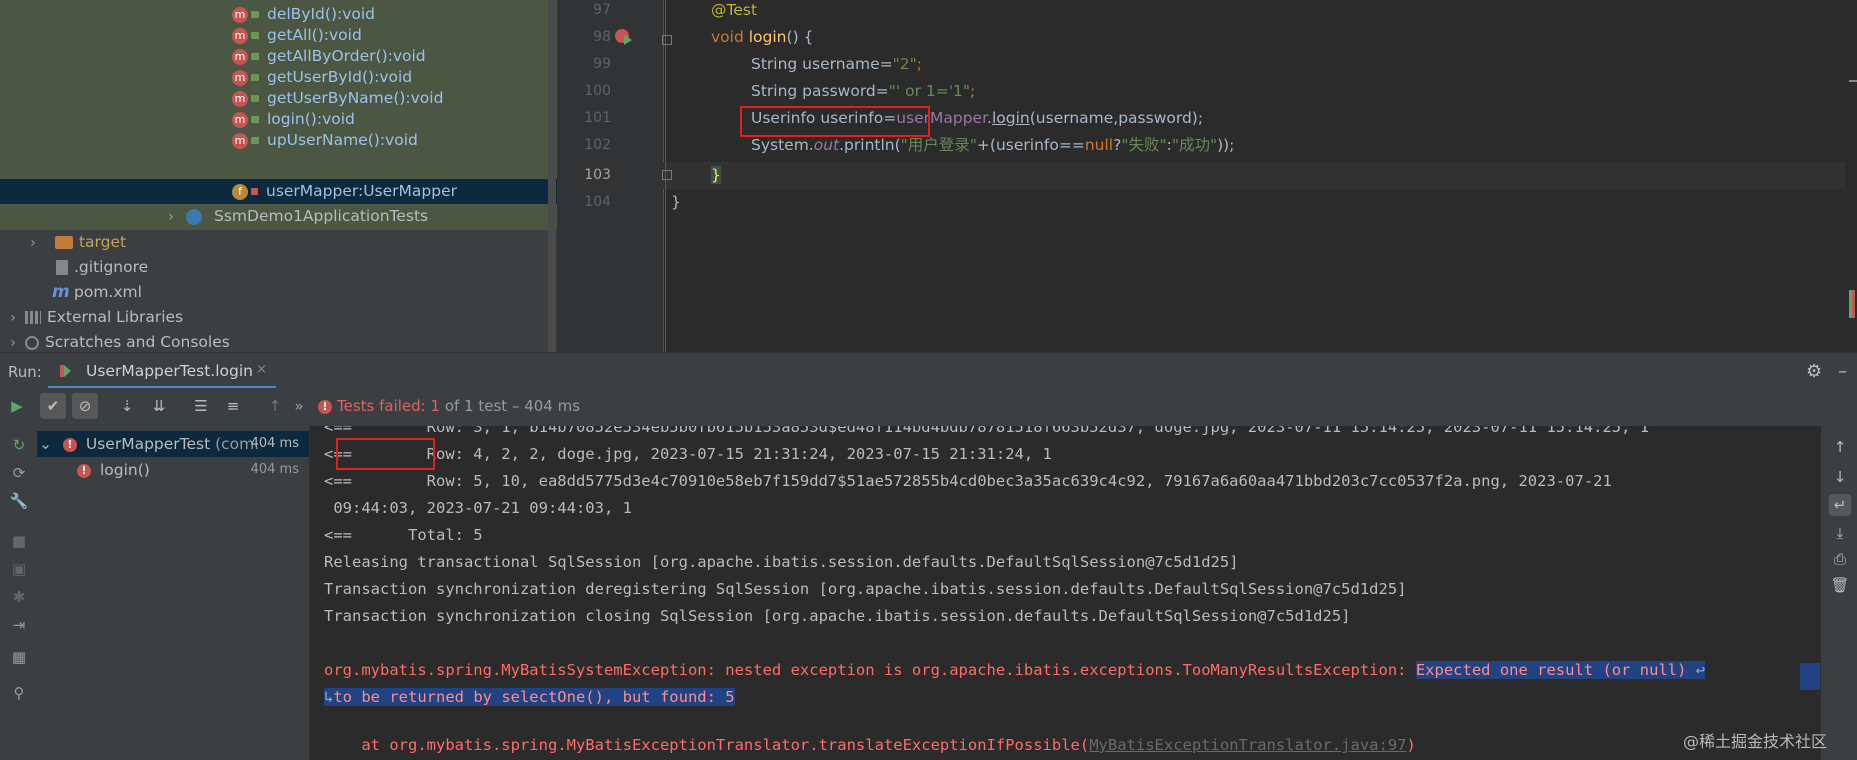 The height and width of the screenshot is (760, 1857). What do you see at coordinates (19, 501) in the screenshot?
I see `wrench-icon: 🔧` at bounding box center [19, 501].